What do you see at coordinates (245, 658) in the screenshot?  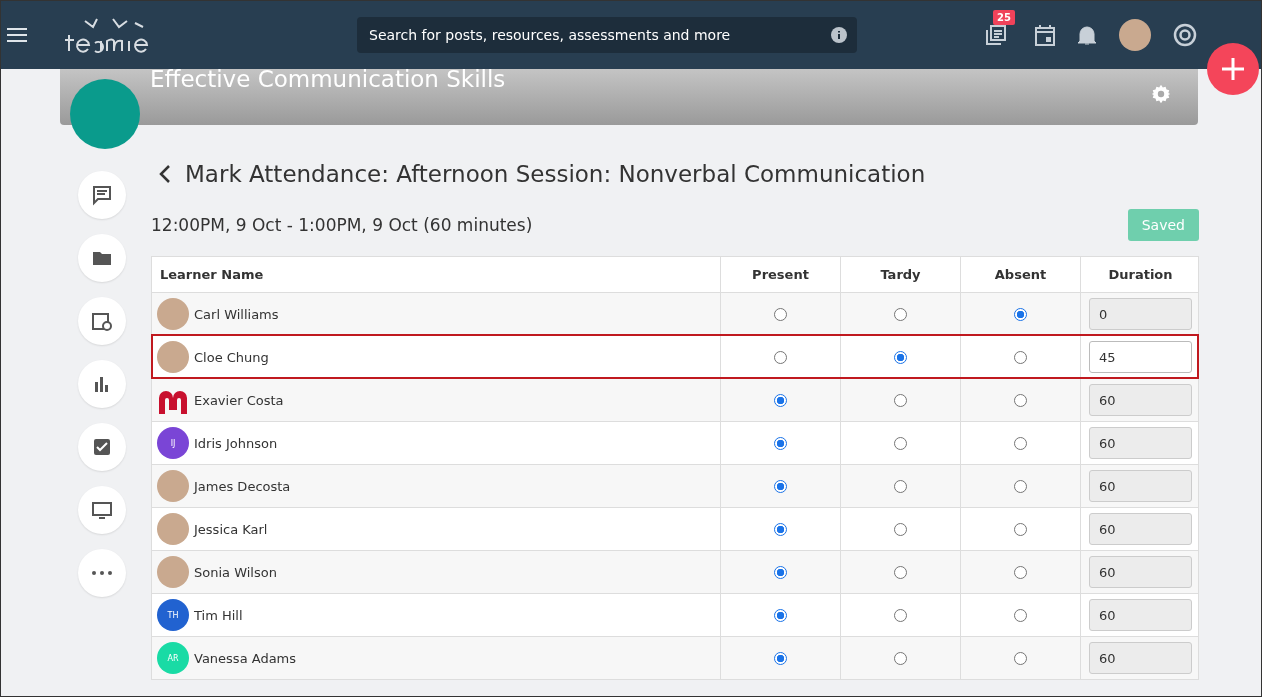 I see `learner-name: Vanessa Adams` at bounding box center [245, 658].